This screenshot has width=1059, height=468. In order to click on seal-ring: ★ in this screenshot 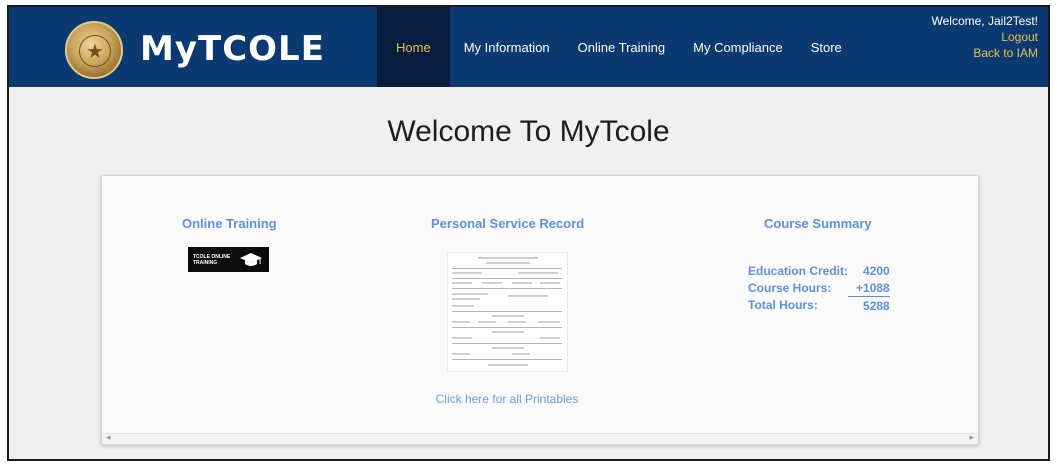, I will do `click(95, 51)`.